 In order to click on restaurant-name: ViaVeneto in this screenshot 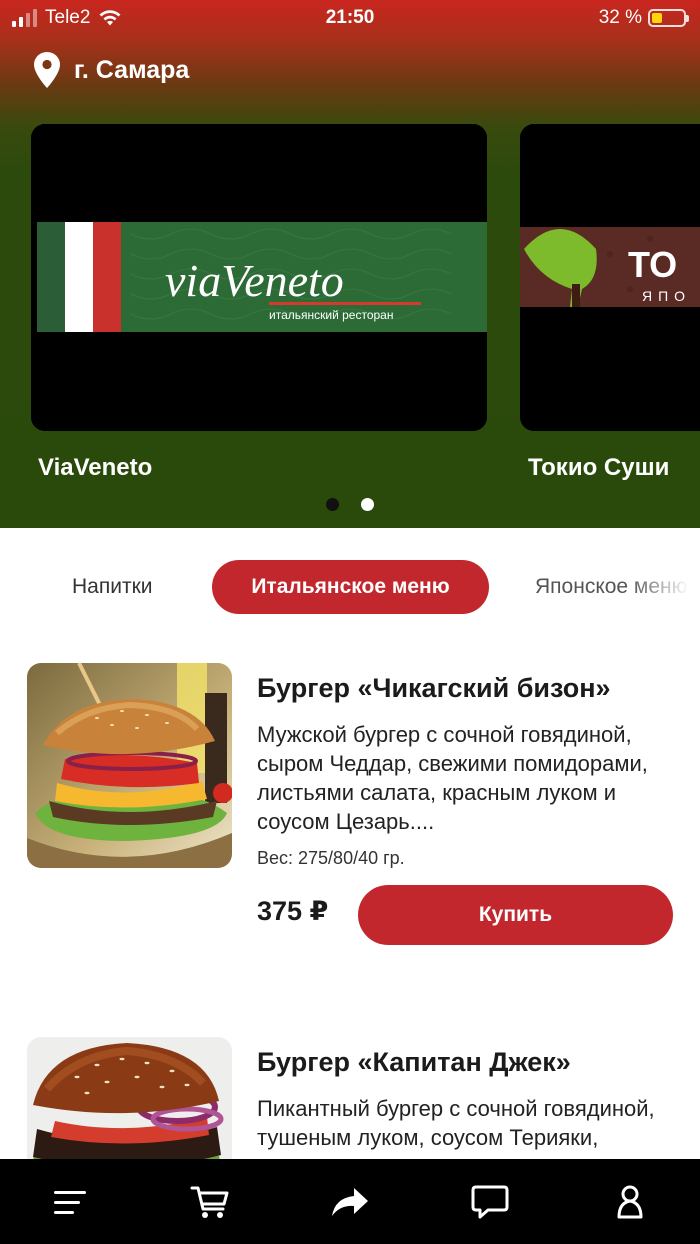, I will do `click(95, 468)`.